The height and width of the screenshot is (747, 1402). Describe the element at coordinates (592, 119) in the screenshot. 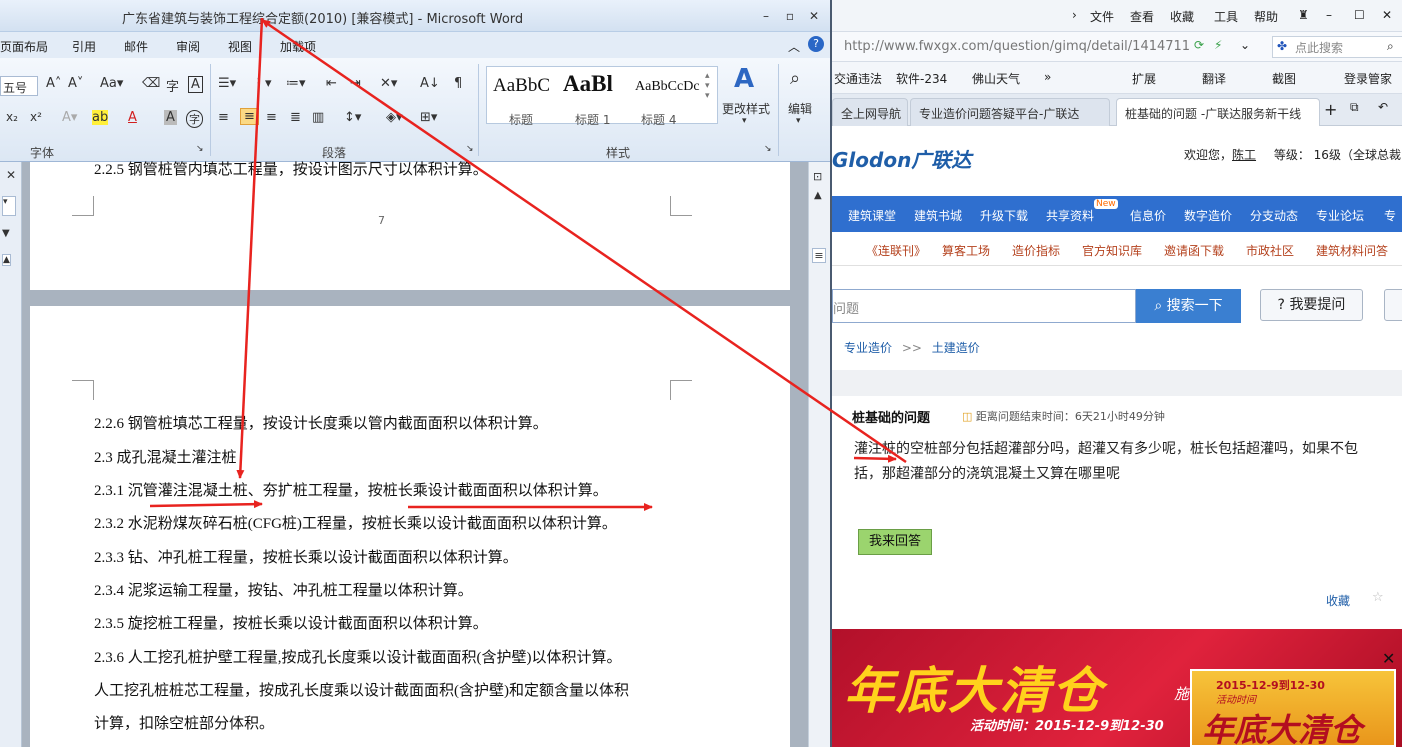

I see `style-name-heading1: 标题 1` at that location.